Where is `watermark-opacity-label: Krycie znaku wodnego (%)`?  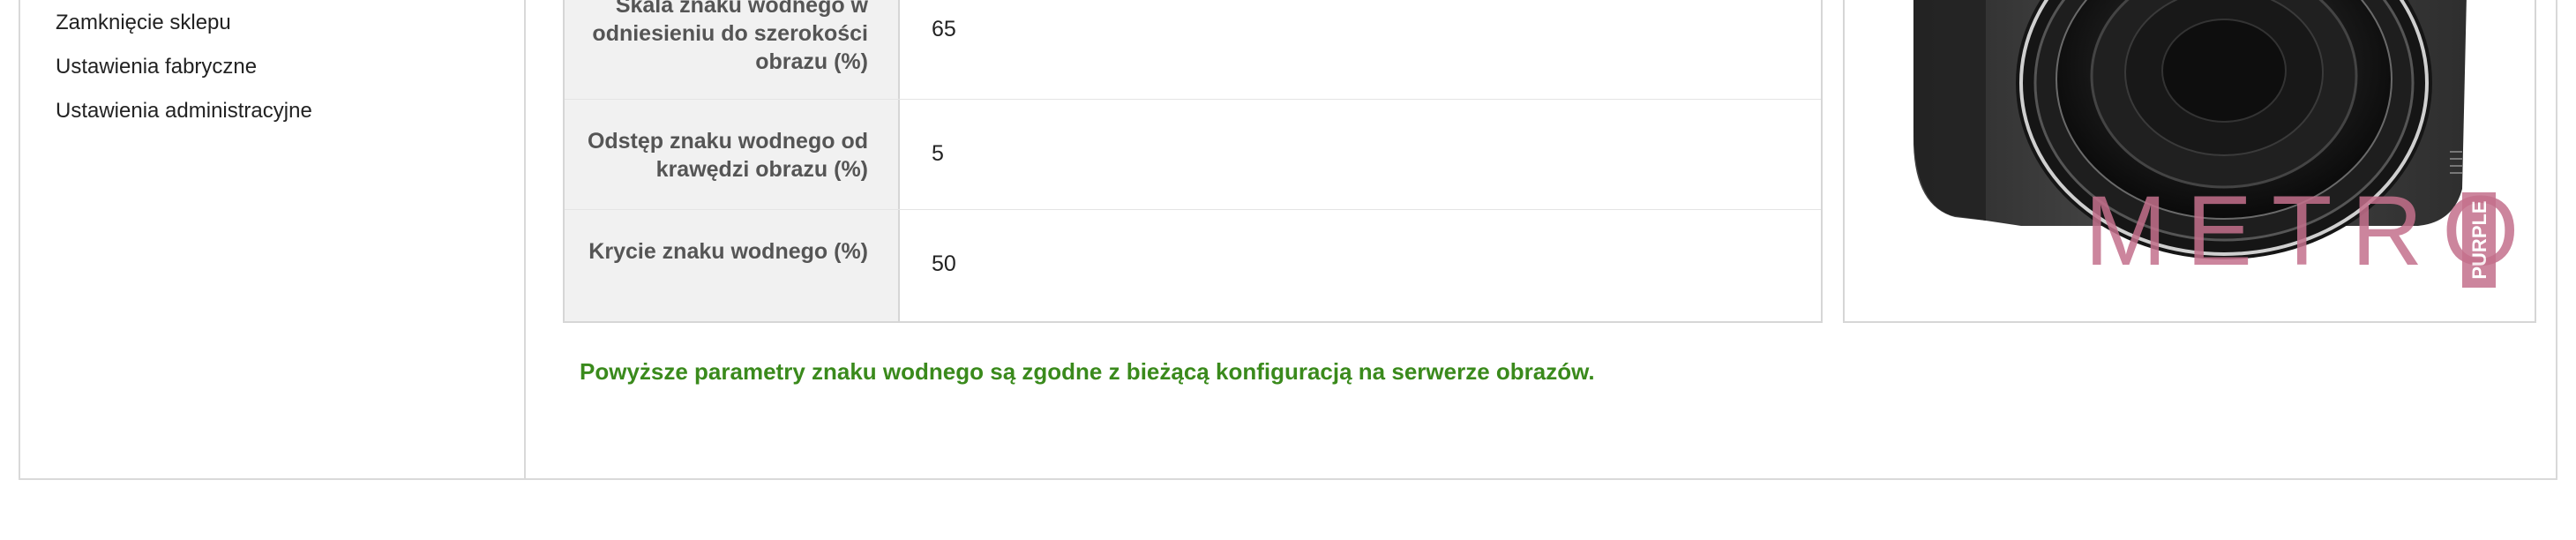
watermark-opacity-label: Krycie znaku wodnego (%) is located at coordinates (728, 251).